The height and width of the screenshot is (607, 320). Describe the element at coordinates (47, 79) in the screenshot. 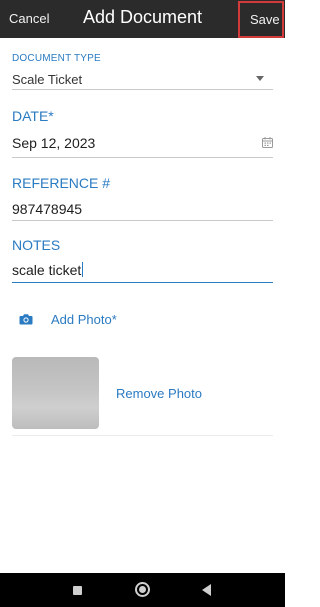

I see `document-type-select: Scale Ticket` at that location.